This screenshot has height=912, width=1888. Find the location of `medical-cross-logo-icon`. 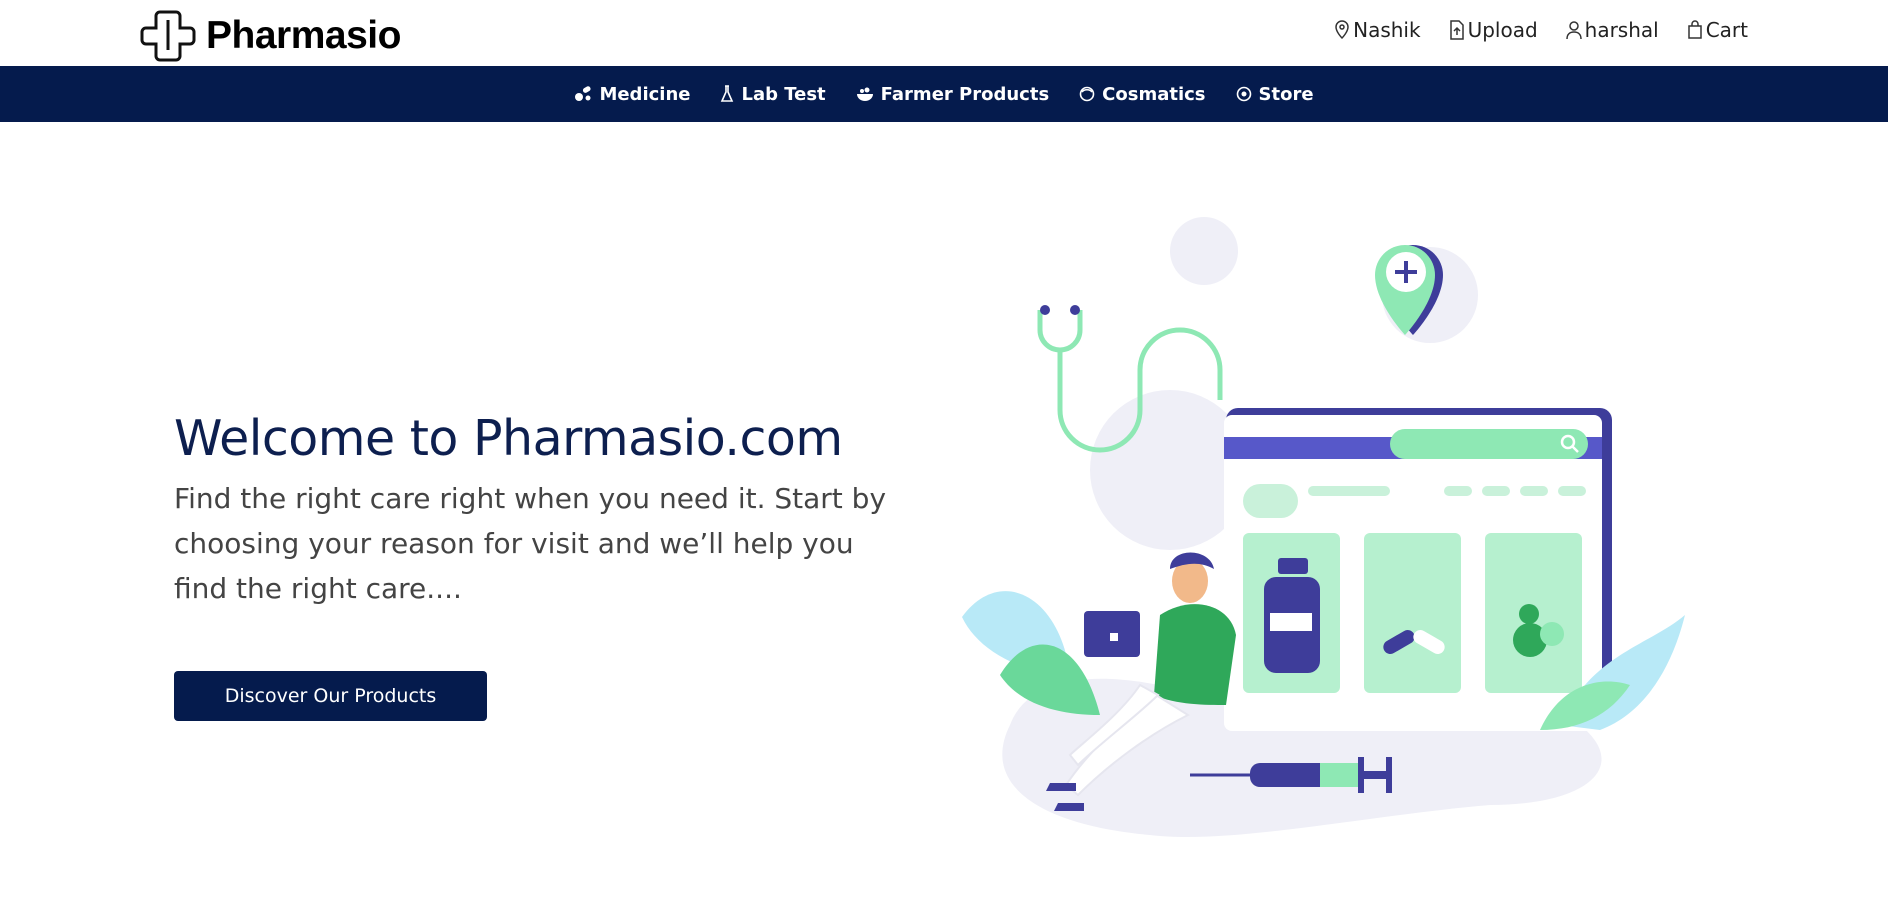

medical-cross-logo-icon is located at coordinates (168, 36).